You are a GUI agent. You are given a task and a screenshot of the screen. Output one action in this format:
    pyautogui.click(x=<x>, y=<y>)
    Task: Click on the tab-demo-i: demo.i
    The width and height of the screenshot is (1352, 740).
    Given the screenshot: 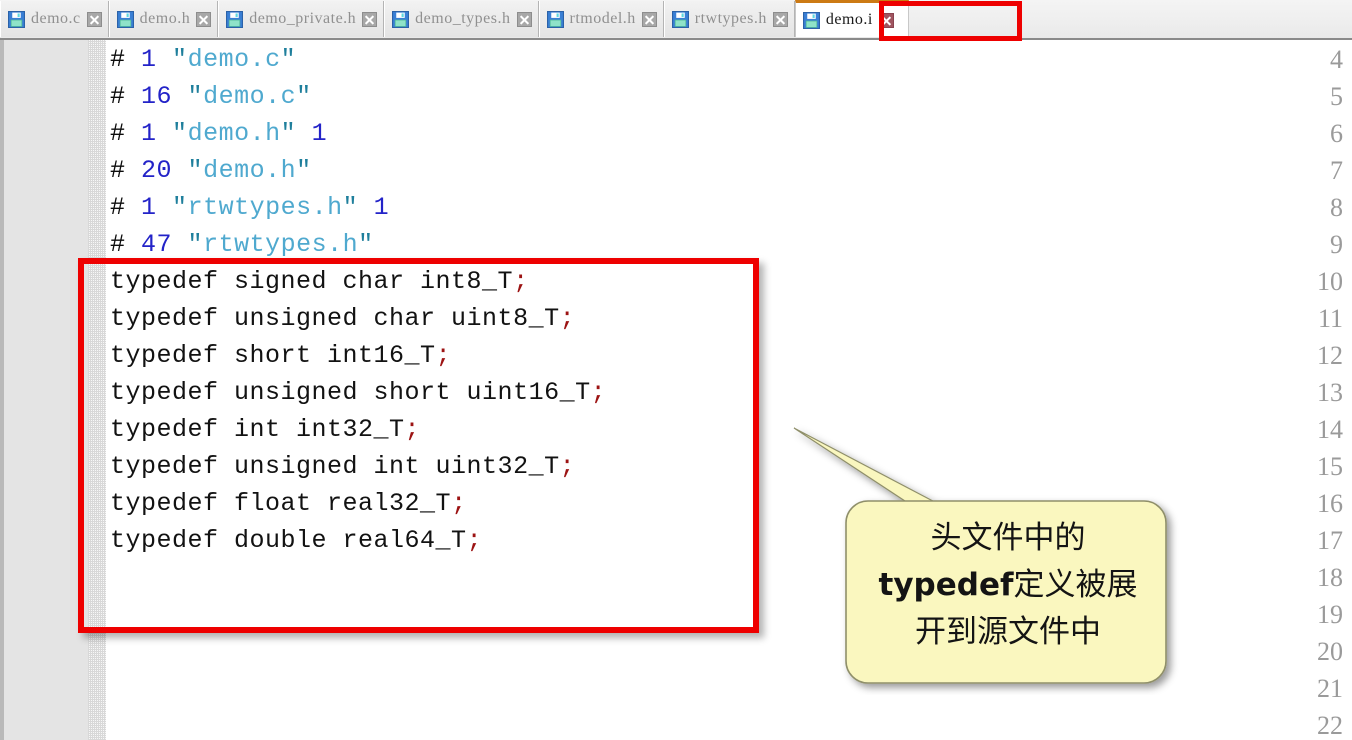 What is the action you would take?
    pyautogui.click(x=851, y=18)
    